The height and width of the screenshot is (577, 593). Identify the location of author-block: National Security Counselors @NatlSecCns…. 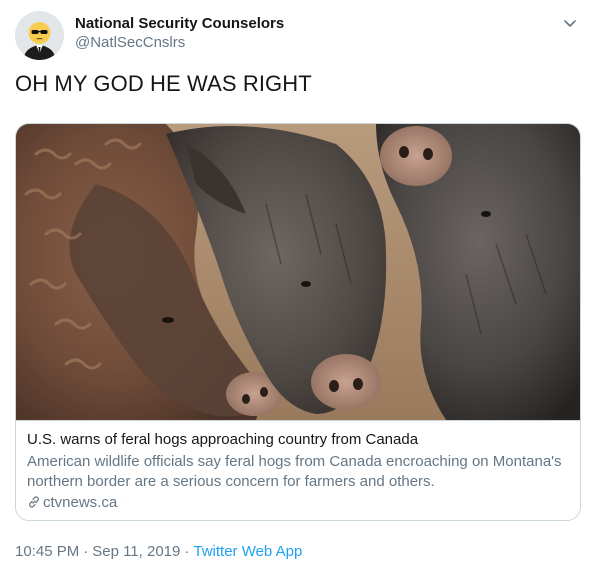
(179, 34).